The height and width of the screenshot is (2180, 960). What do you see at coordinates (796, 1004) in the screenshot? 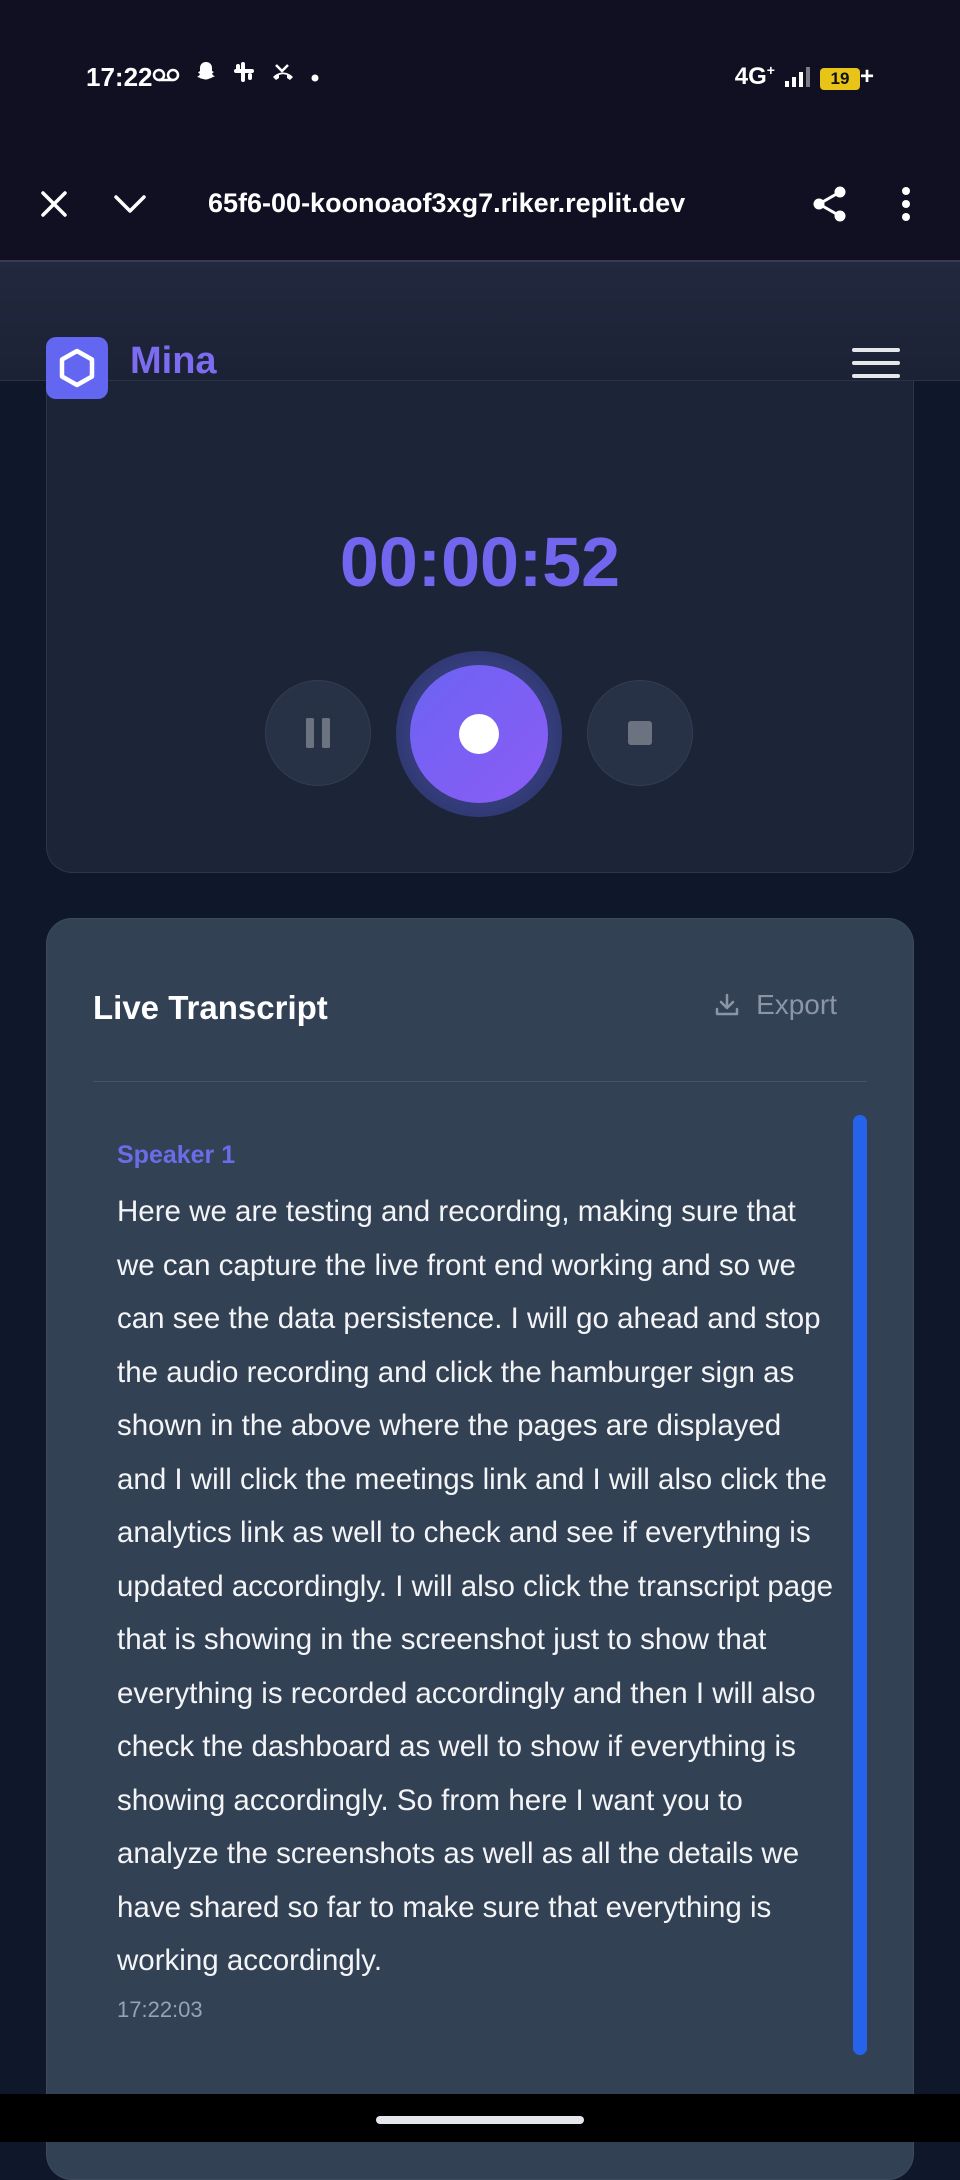
I see `export-label: Export` at bounding box center [796, 1004].